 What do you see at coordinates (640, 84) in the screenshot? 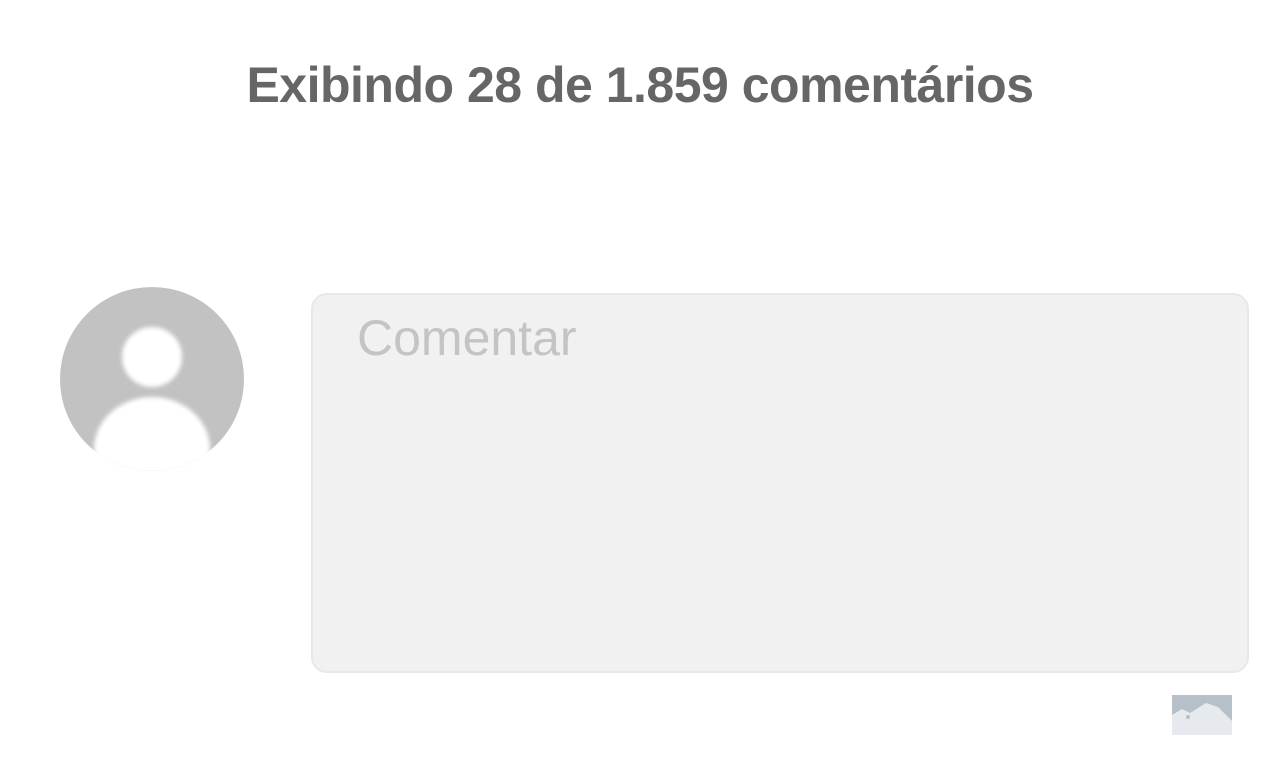
I see `comments-count-heading: Exibindo 28 de 1.859 comentários` at bounding box center [640, 84].